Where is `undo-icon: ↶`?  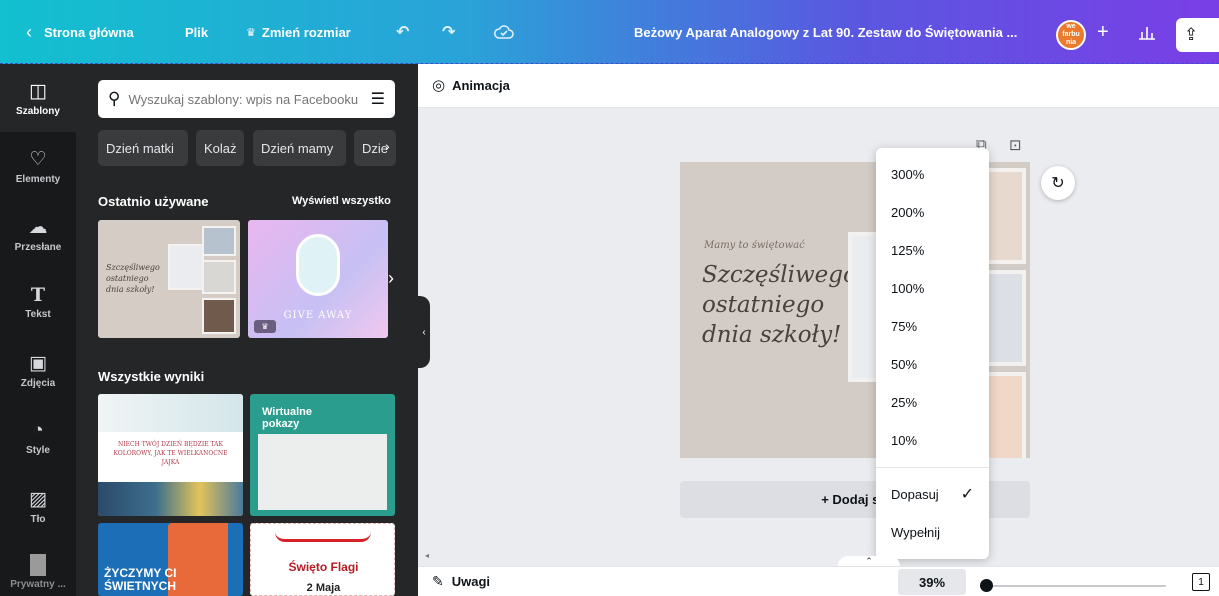
undo-icon: ↶ is located at coordinates (402, 32).